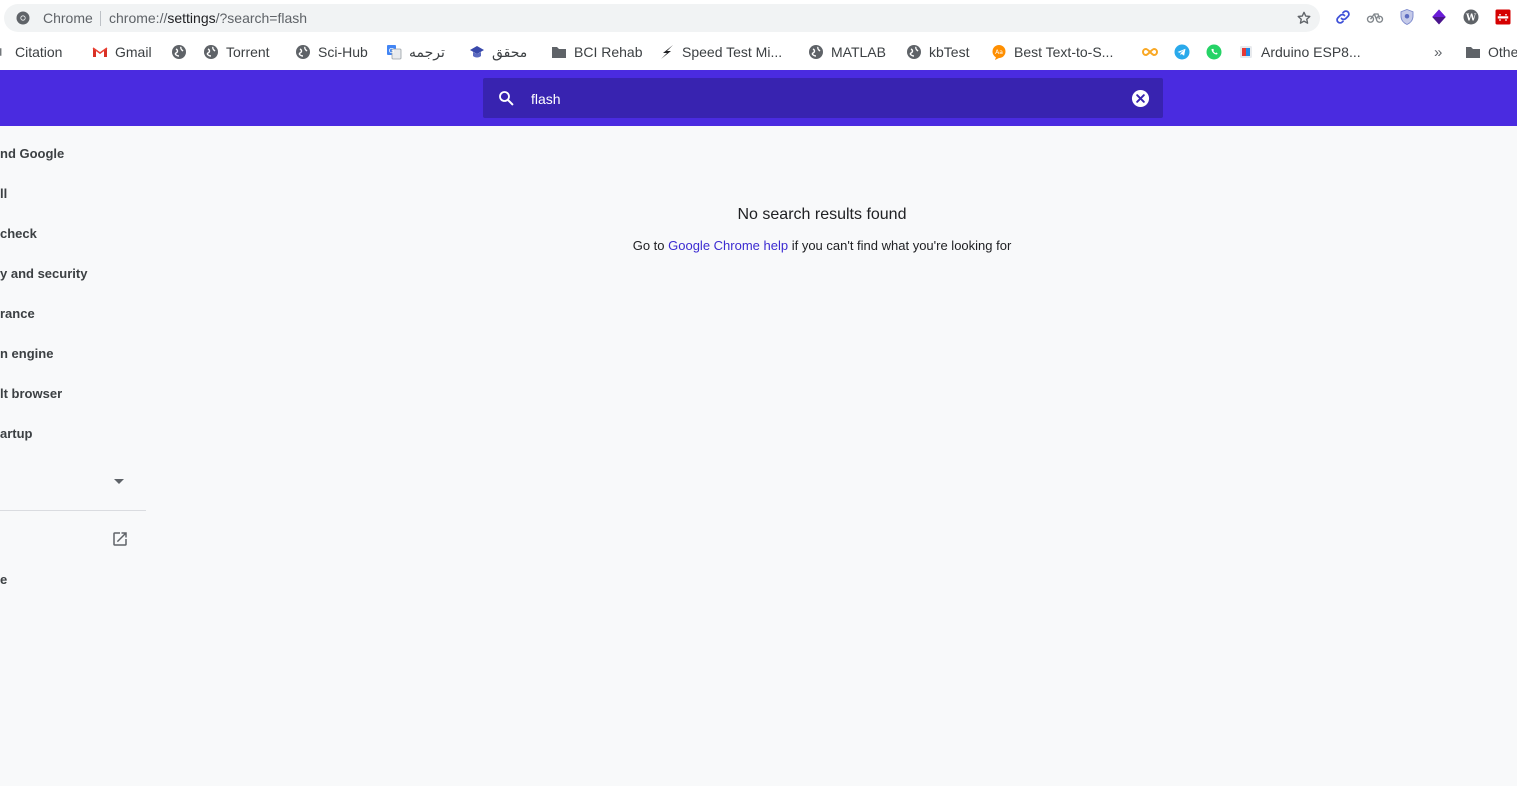 This screenshot has height=786, width=1517. I want to click on settings-search-box, so click(823, 98).